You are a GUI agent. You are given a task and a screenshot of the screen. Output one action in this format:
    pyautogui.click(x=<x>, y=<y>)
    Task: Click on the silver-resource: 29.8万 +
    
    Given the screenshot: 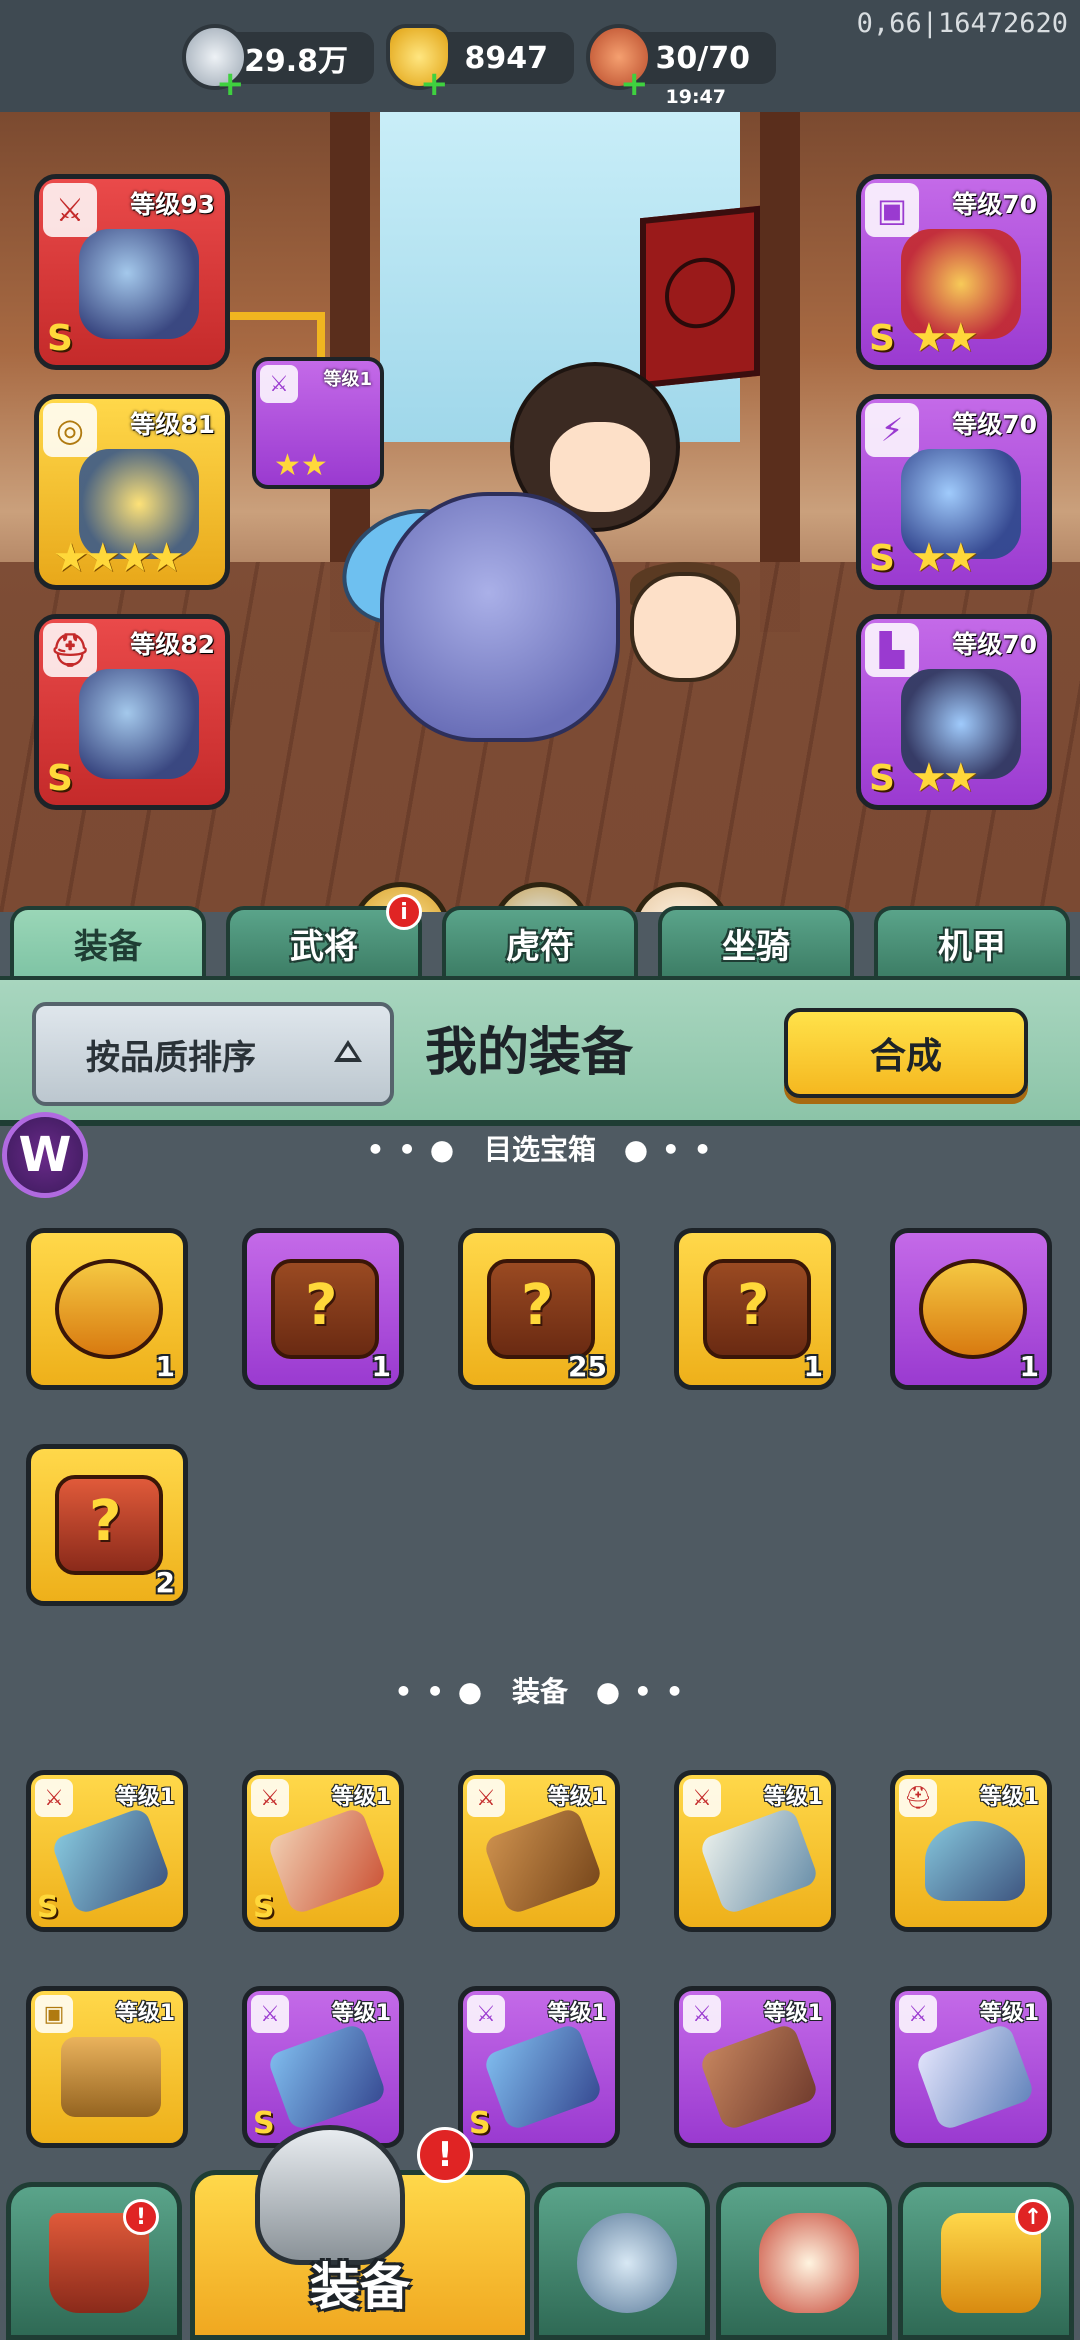 What is the action you would take?
    pyautogui.click(x=278, y=64)
    